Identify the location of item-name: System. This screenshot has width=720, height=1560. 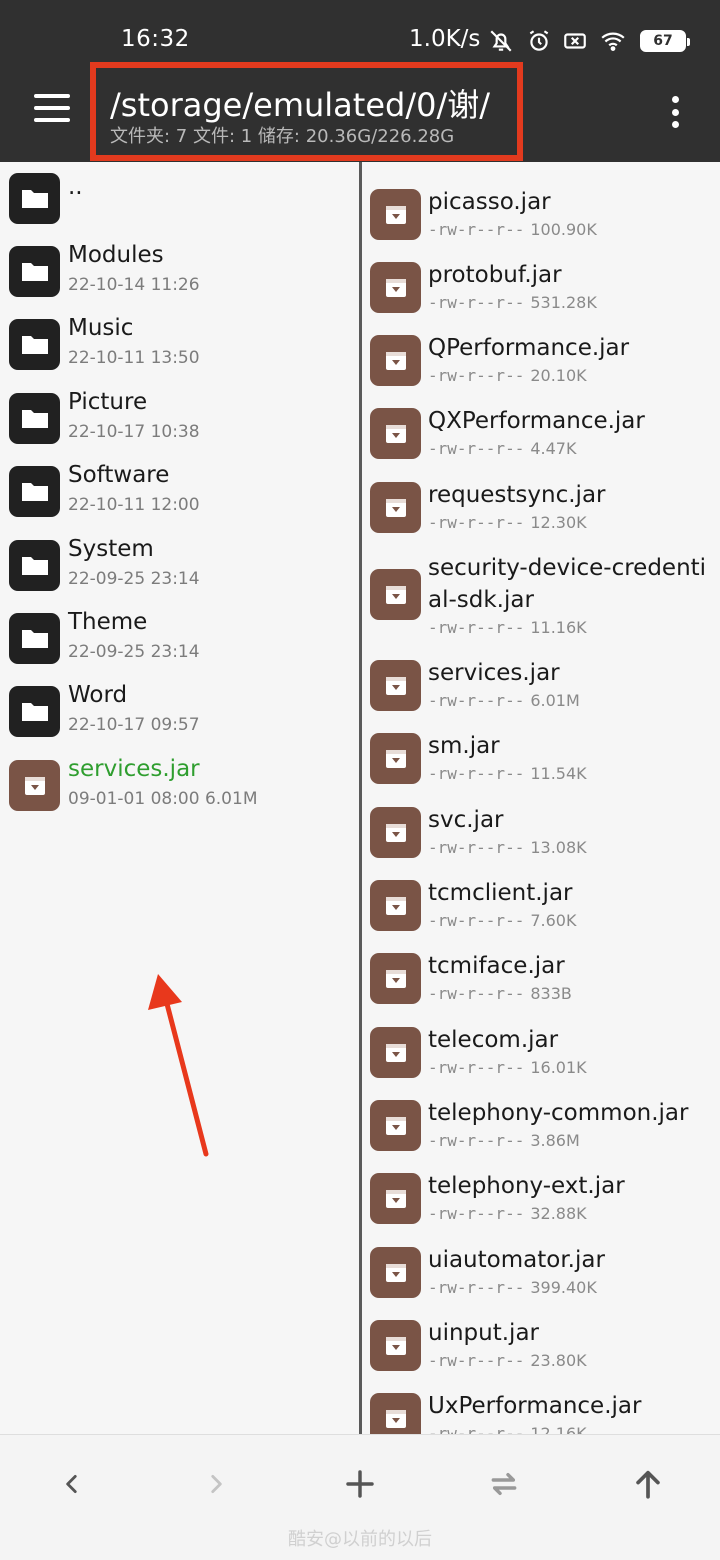
(111, 549).